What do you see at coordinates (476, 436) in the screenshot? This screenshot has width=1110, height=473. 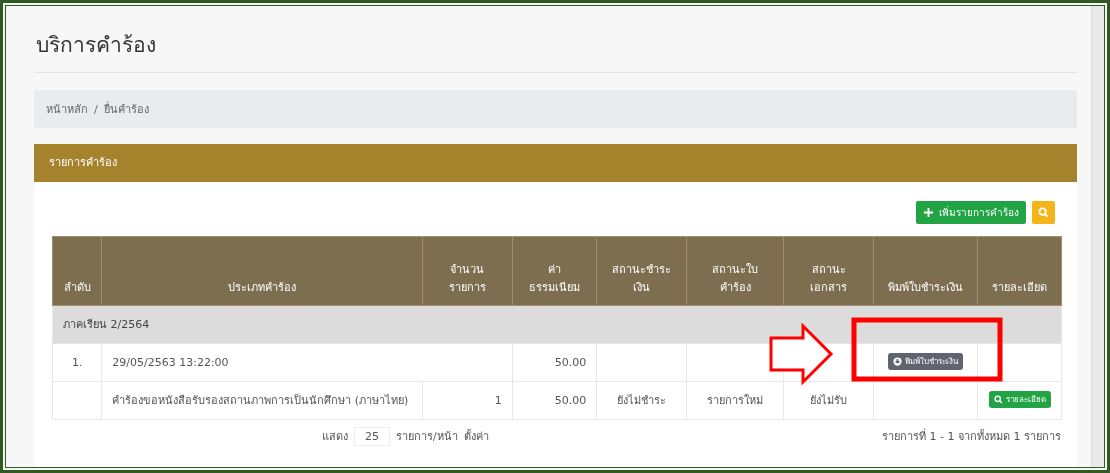 I see `settings-link: ตั้งค่า` at bounding box center [476, 436].